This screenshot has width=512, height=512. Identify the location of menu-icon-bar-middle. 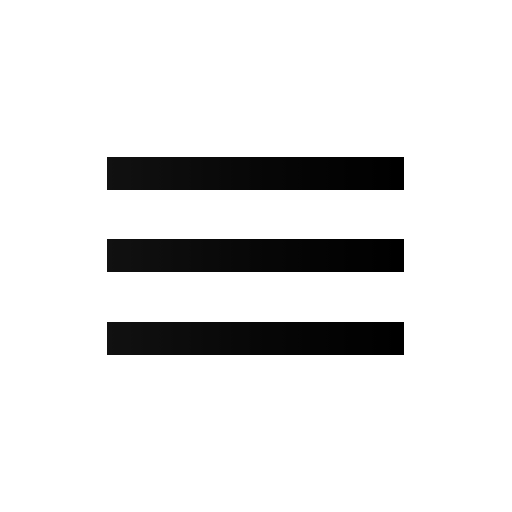
(255, 255).